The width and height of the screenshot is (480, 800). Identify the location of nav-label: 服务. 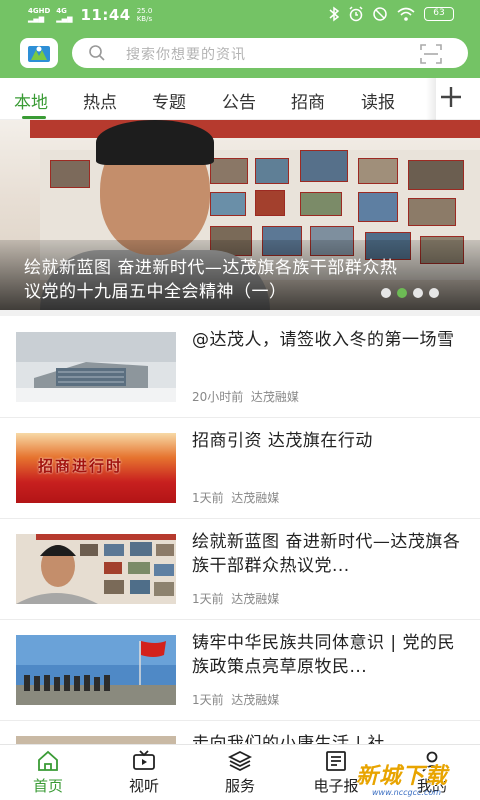
(239, 786).